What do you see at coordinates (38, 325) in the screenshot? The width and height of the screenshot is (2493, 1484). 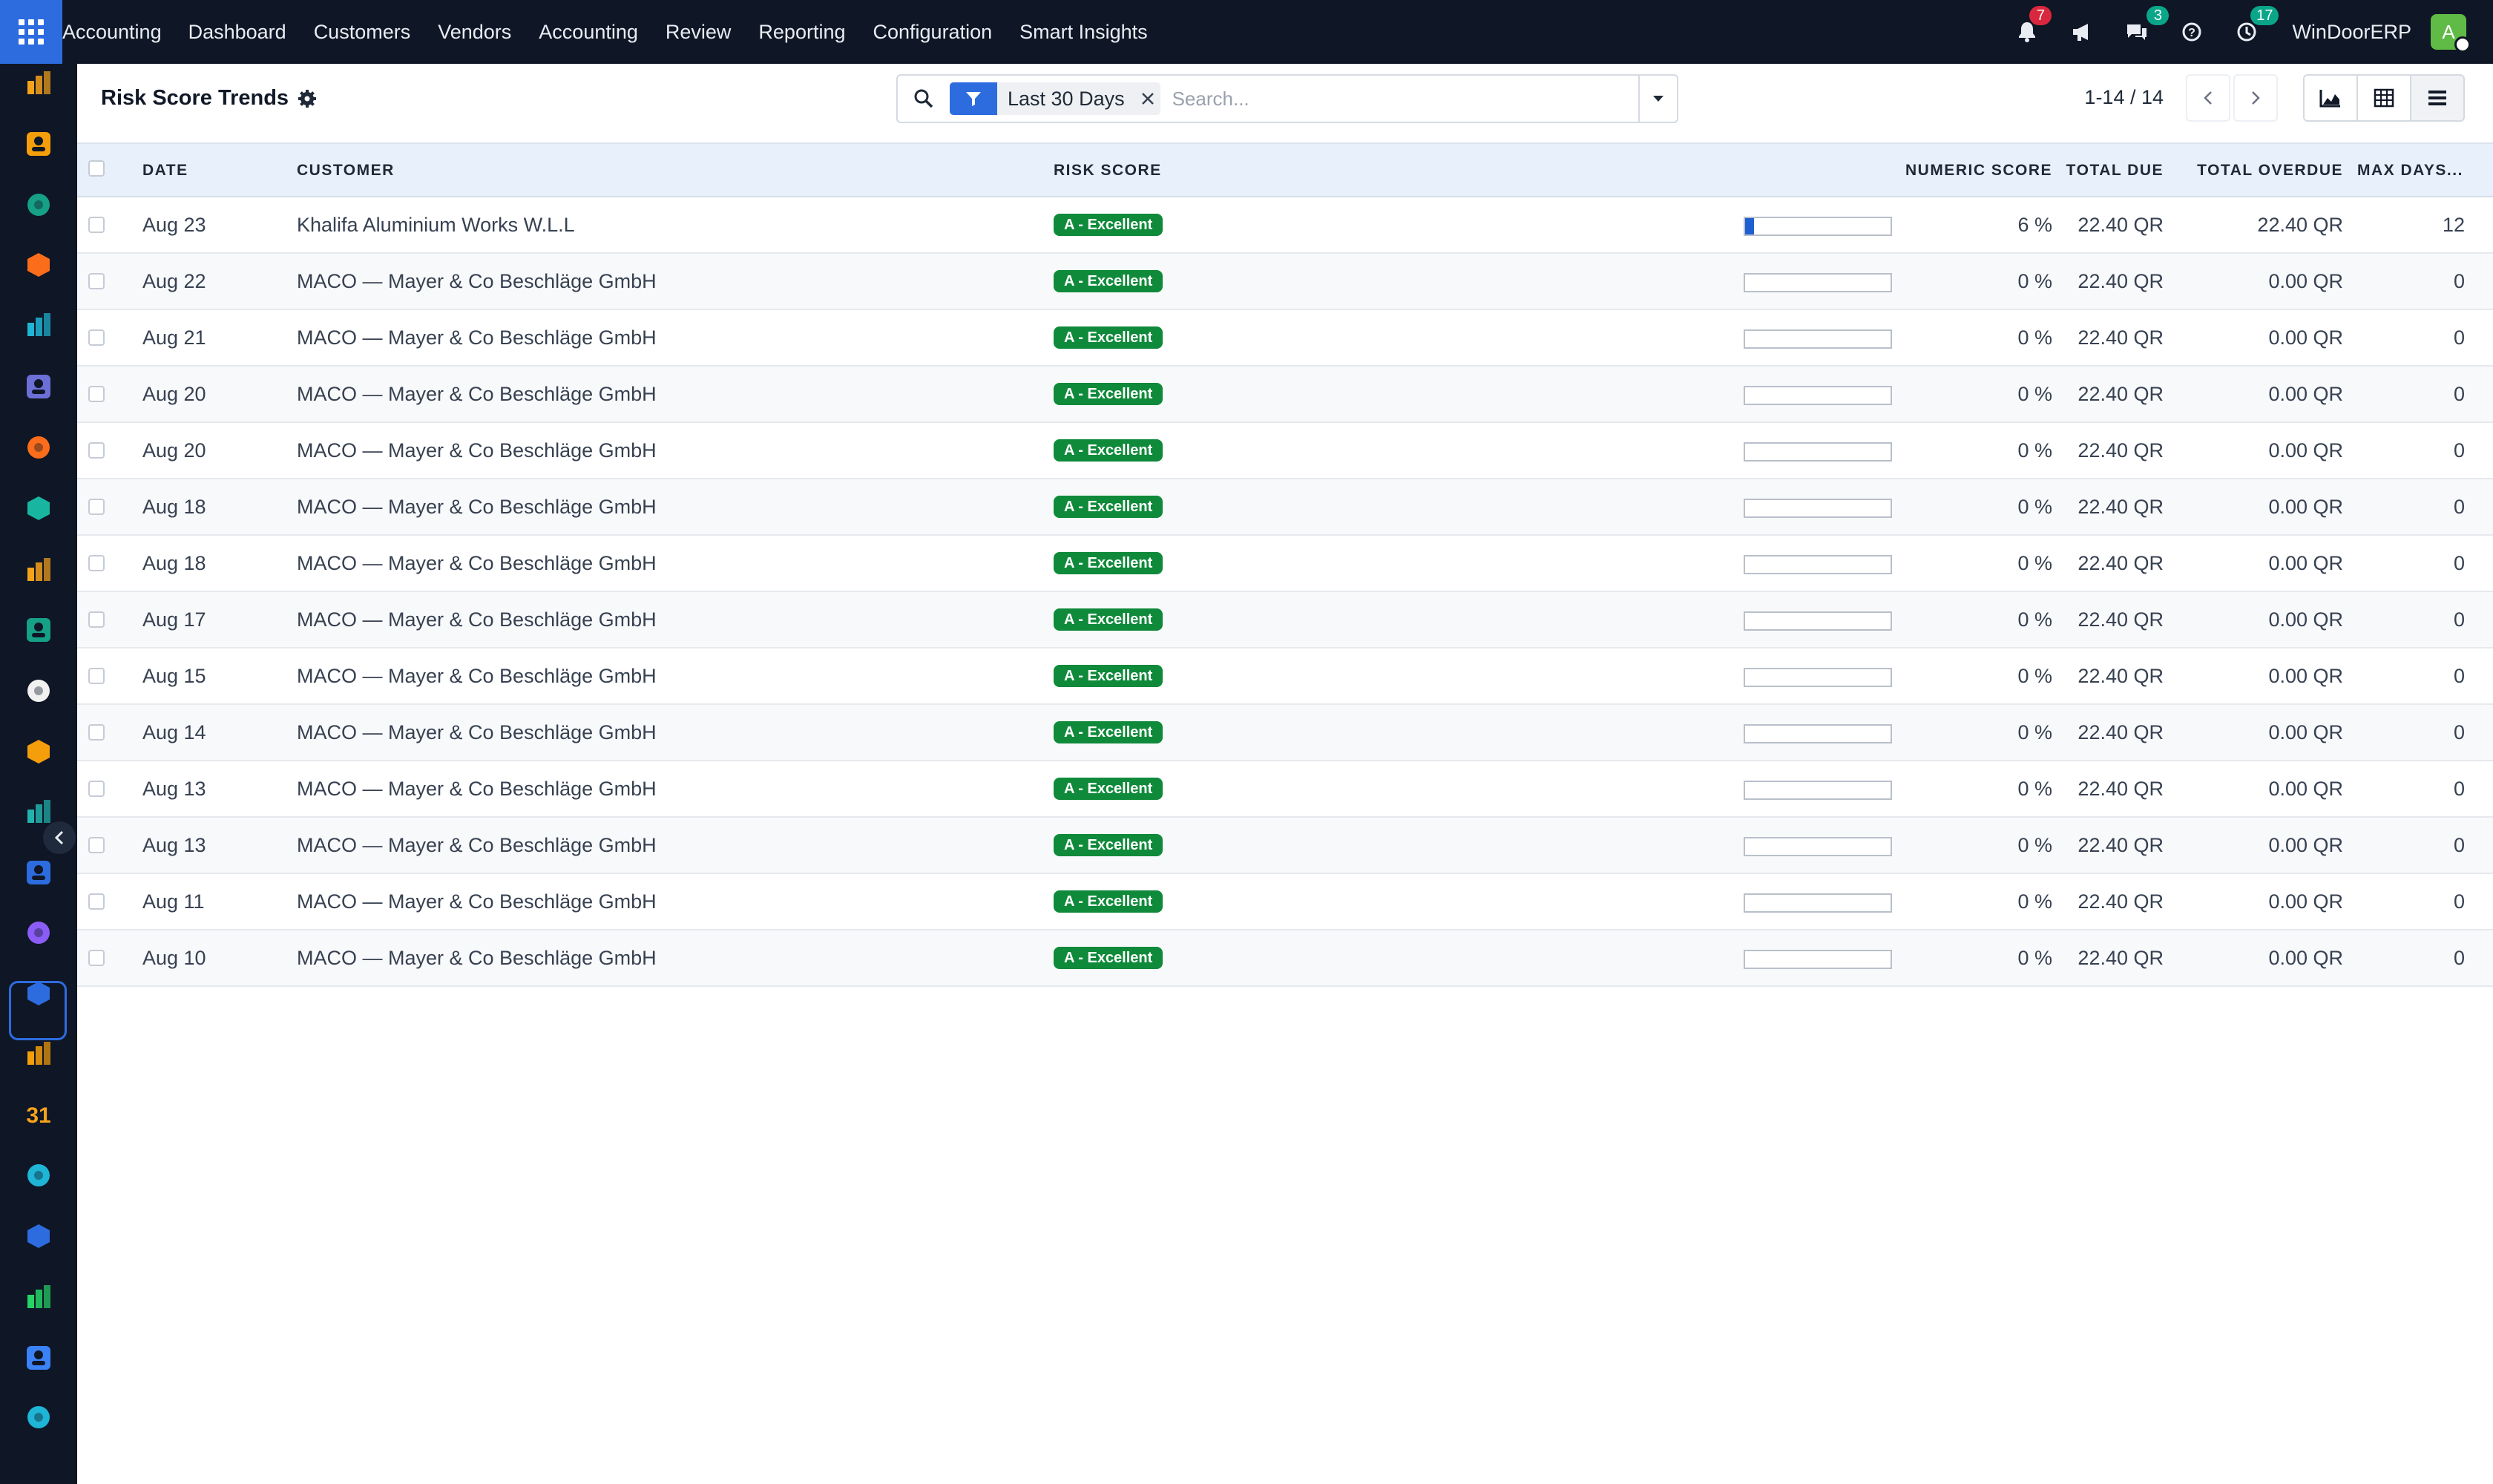 I see `waves-app-icon` at bounding box center [38, 325].